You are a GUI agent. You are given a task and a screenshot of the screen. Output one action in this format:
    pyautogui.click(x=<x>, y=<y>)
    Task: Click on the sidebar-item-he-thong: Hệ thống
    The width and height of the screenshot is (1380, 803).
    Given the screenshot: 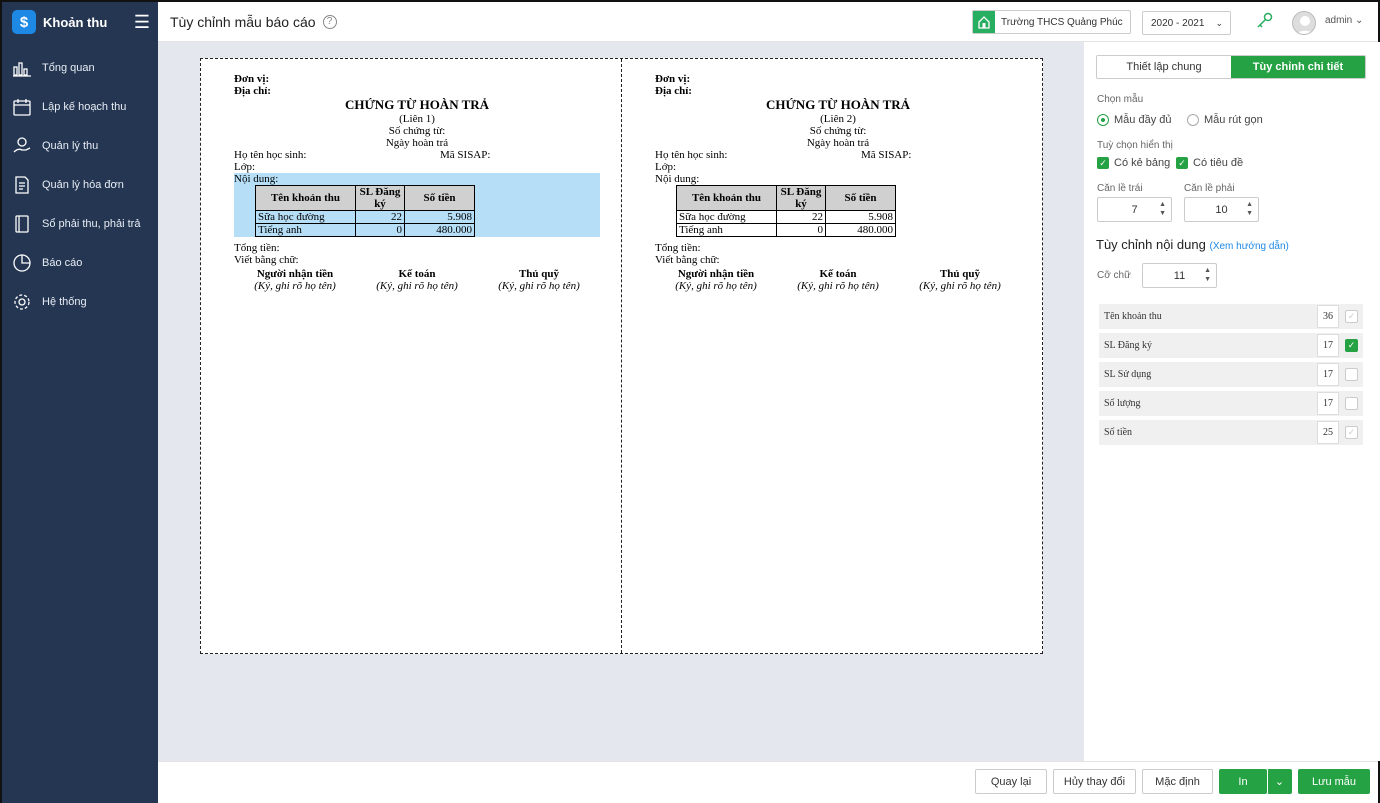 What is the action you would take?
    pyautogui.click(x=80, y=301)
    